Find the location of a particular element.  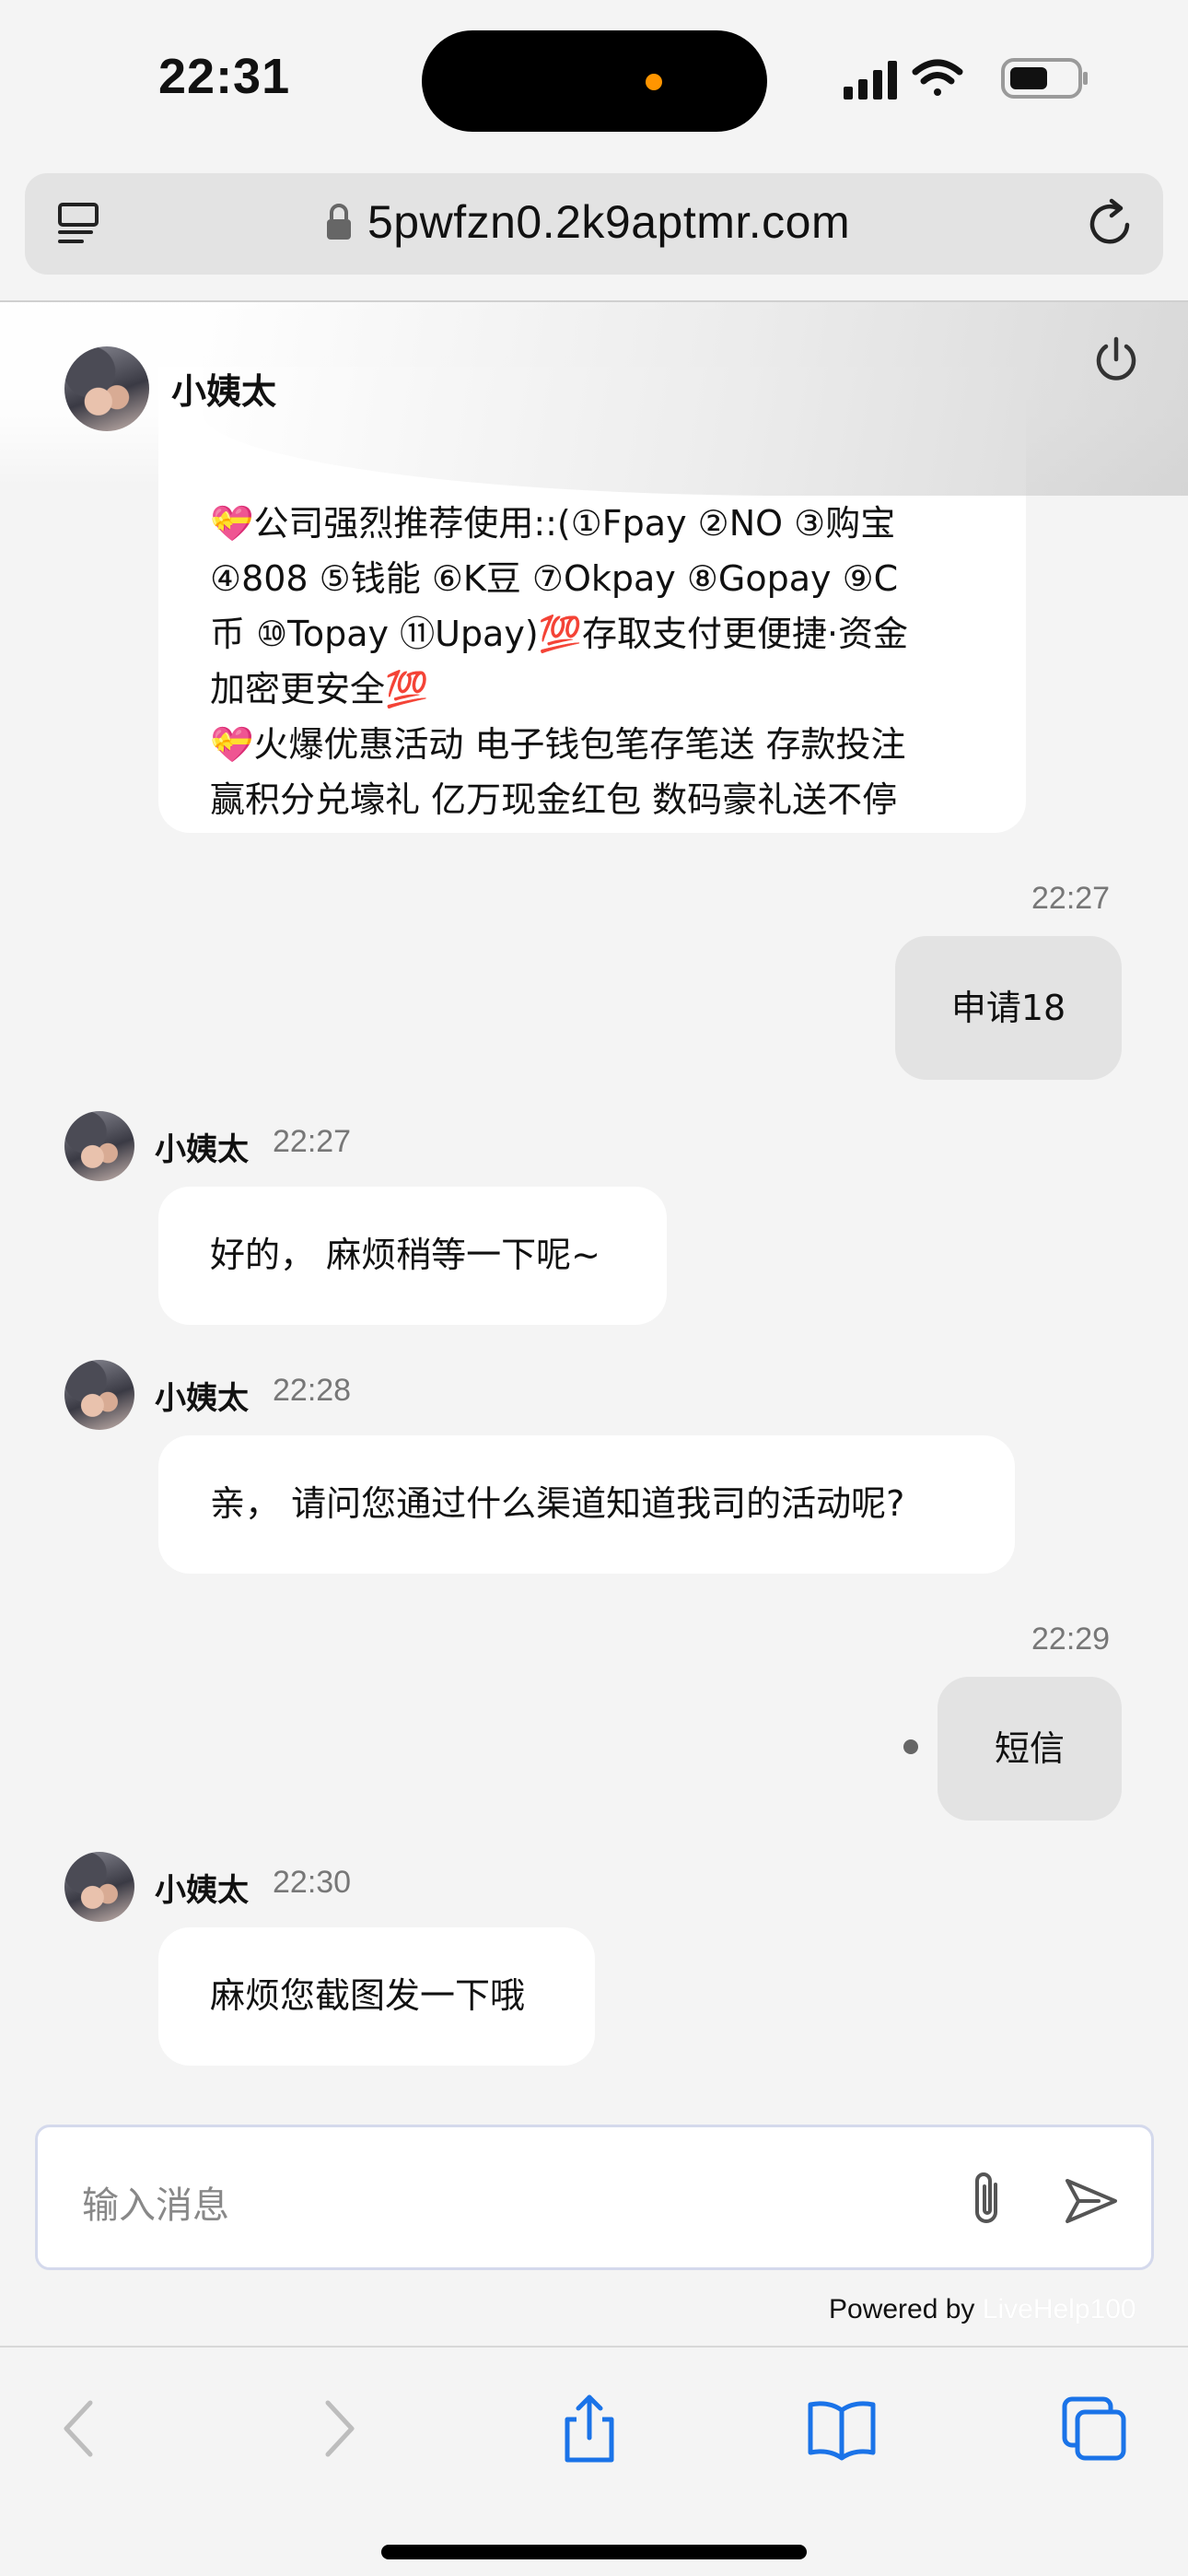

message-time: 22:28 is located at coordinates (312, 1390).